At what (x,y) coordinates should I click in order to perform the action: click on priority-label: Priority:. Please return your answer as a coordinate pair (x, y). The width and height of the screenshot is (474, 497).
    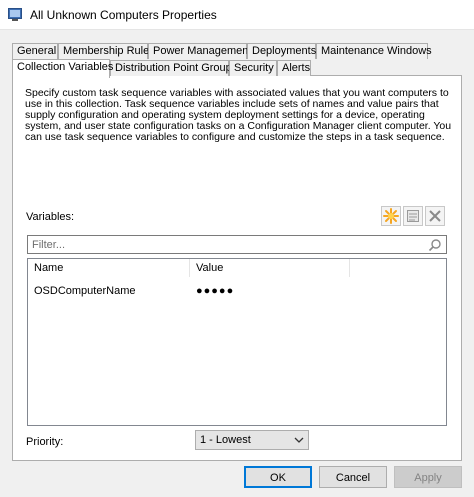
    Looking at the image, I should click on (45, 442).